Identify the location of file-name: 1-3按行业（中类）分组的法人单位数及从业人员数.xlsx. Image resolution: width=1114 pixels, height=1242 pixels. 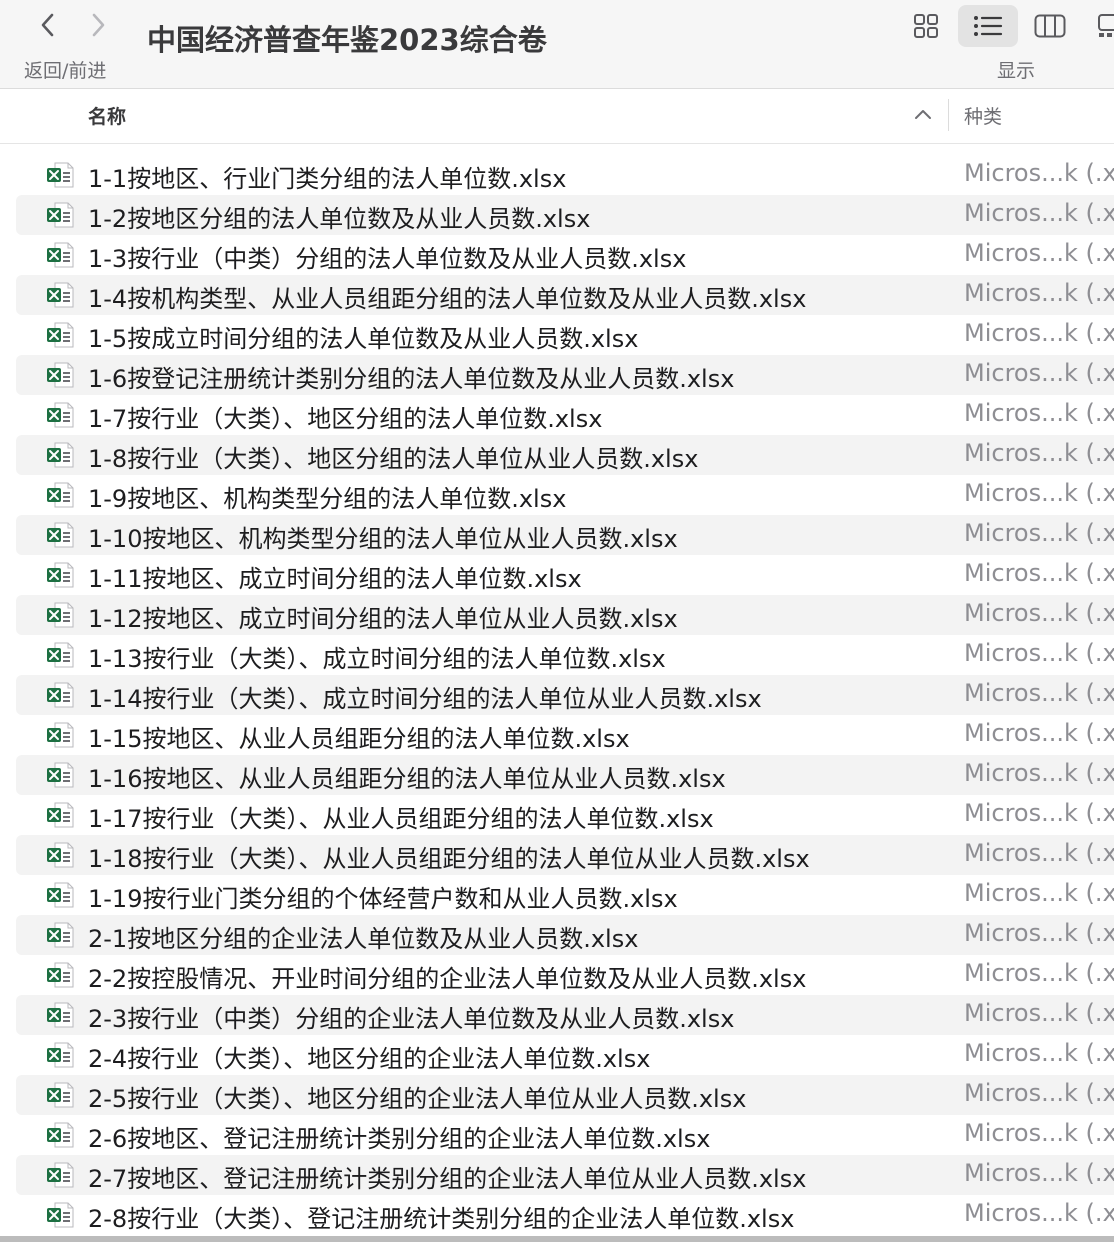
(387, 259).